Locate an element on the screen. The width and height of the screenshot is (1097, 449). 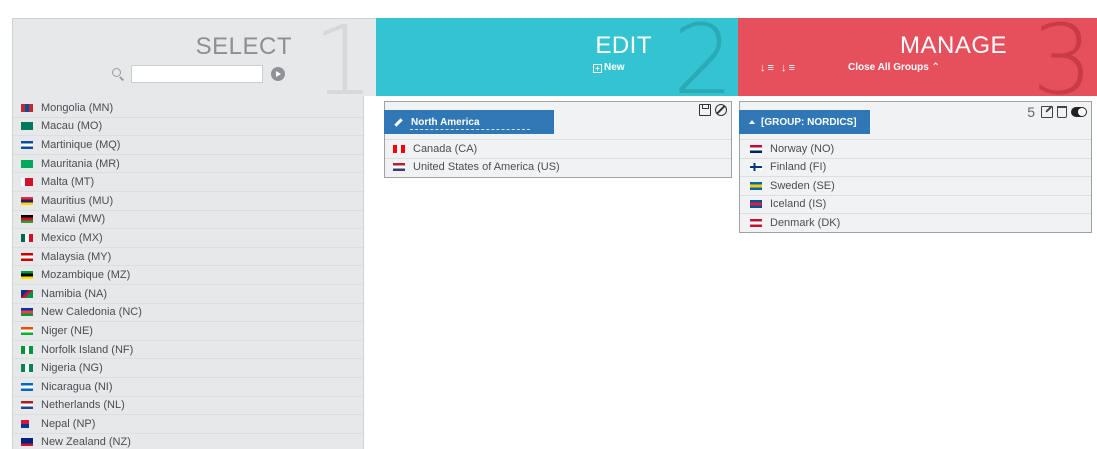
country-label: Denmark (DK) is located at coordinates (805, 222).